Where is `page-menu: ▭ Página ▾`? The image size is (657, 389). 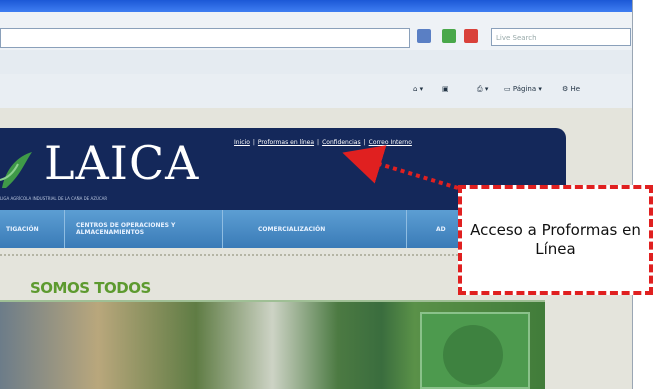 page-menu: ▭ Página ▾ is located at coordinates (523, 89).